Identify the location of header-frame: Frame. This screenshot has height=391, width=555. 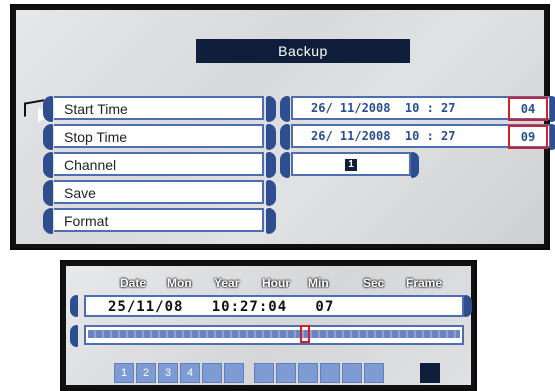
(424, 283).